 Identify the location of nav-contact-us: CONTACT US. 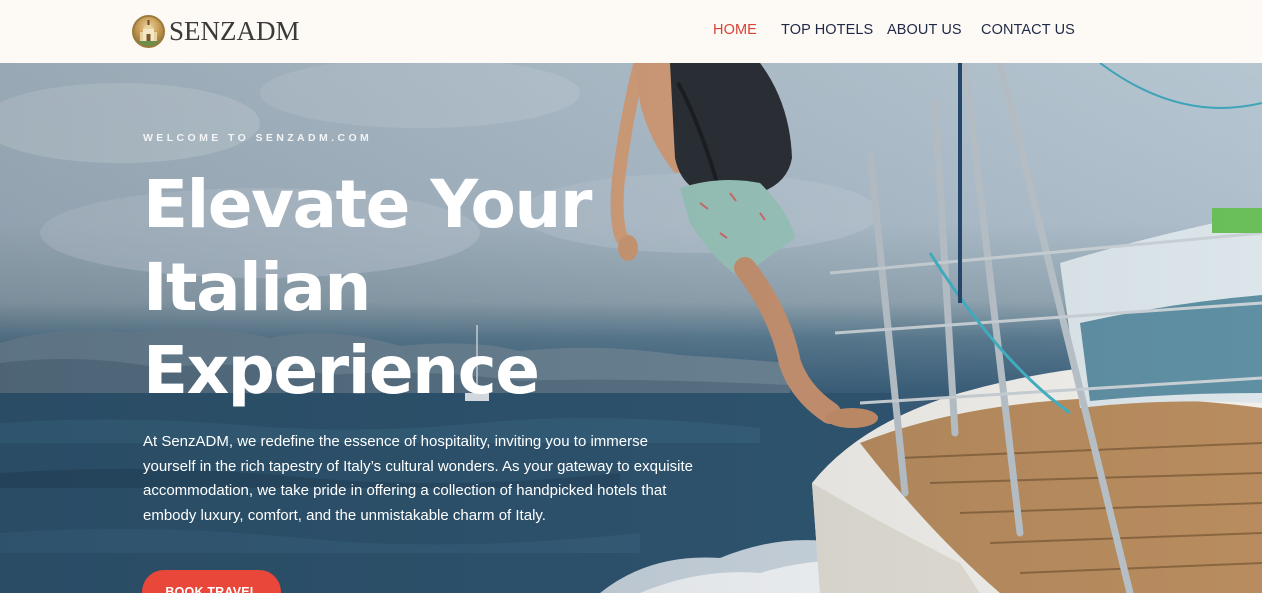
(1028, 30).